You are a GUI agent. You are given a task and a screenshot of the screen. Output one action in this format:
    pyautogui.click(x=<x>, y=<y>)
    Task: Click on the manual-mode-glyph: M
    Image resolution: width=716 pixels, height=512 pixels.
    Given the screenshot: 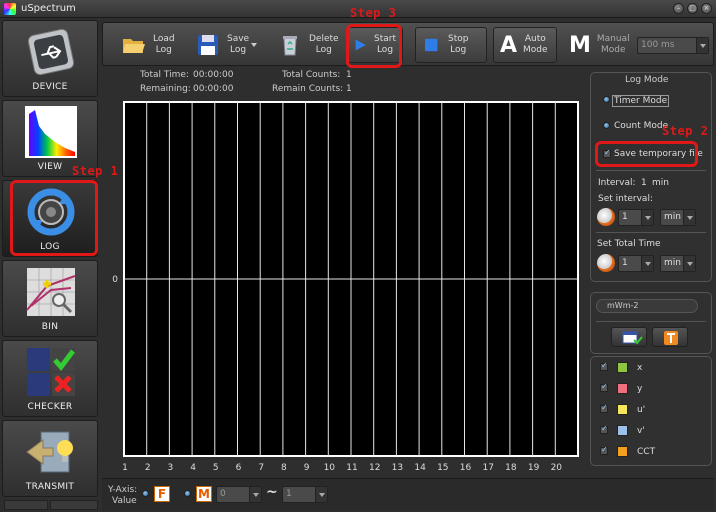 What is the action you would take?
    pyautogui.click(x=580, y=45)
    